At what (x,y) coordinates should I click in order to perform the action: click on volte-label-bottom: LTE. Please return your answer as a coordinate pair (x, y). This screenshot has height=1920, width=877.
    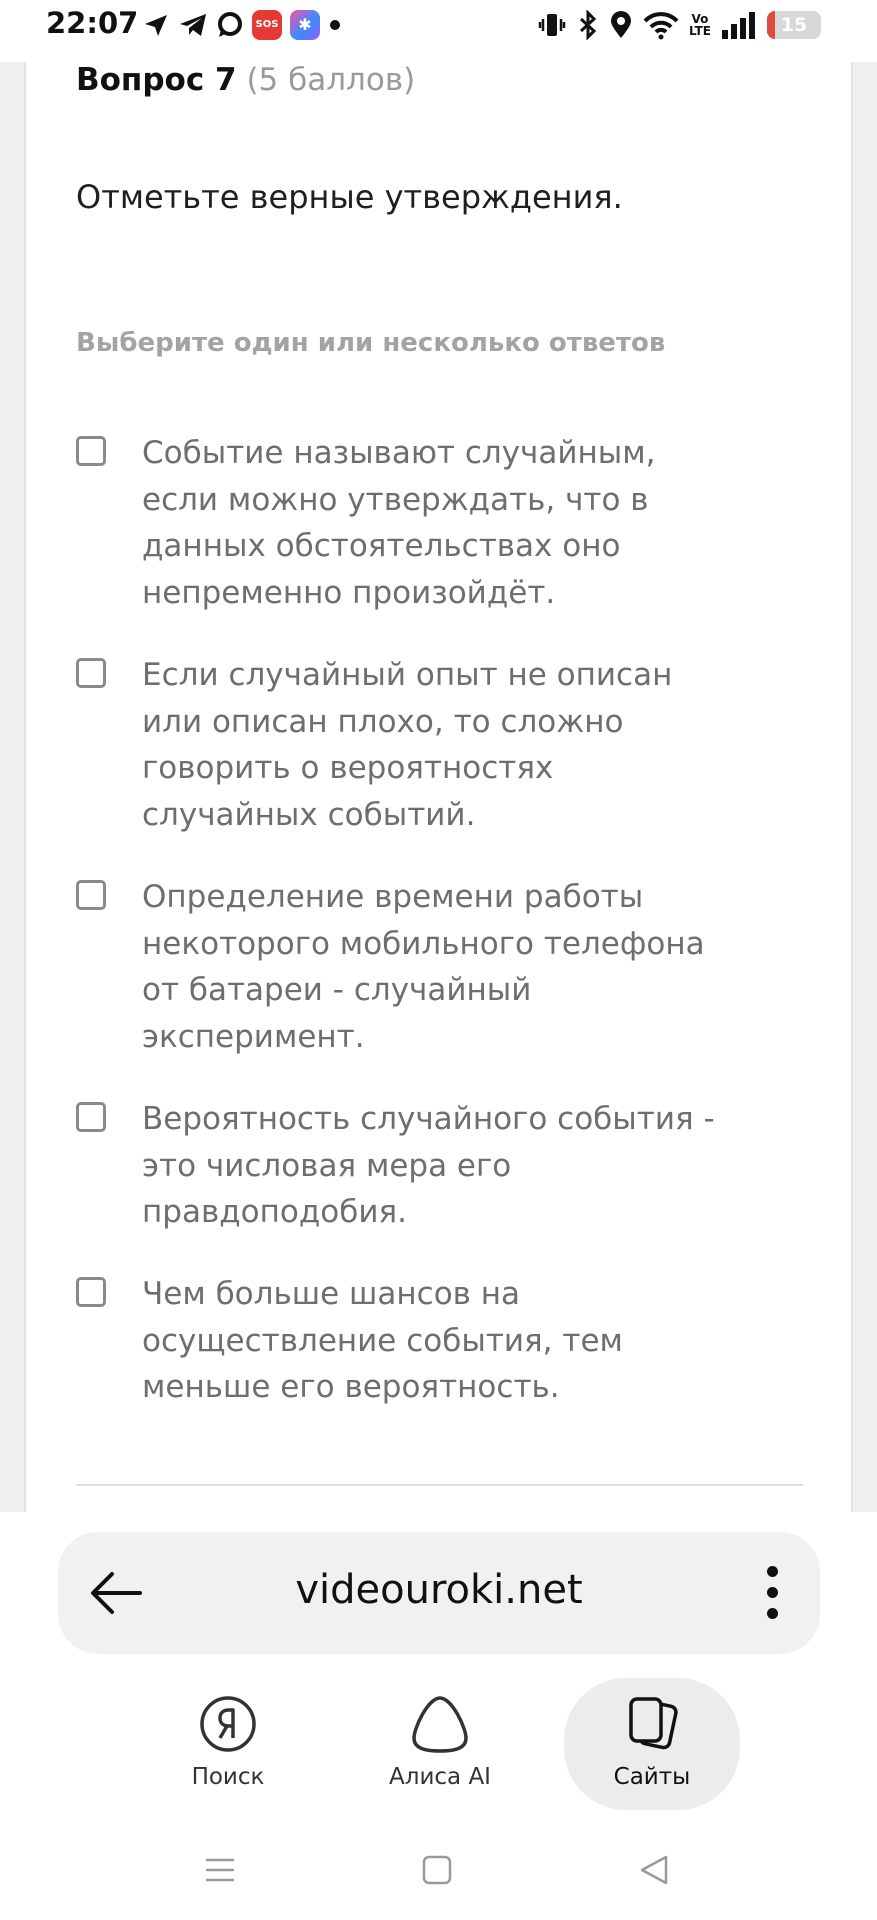
    Looking at the image, I should click on (699, 31).